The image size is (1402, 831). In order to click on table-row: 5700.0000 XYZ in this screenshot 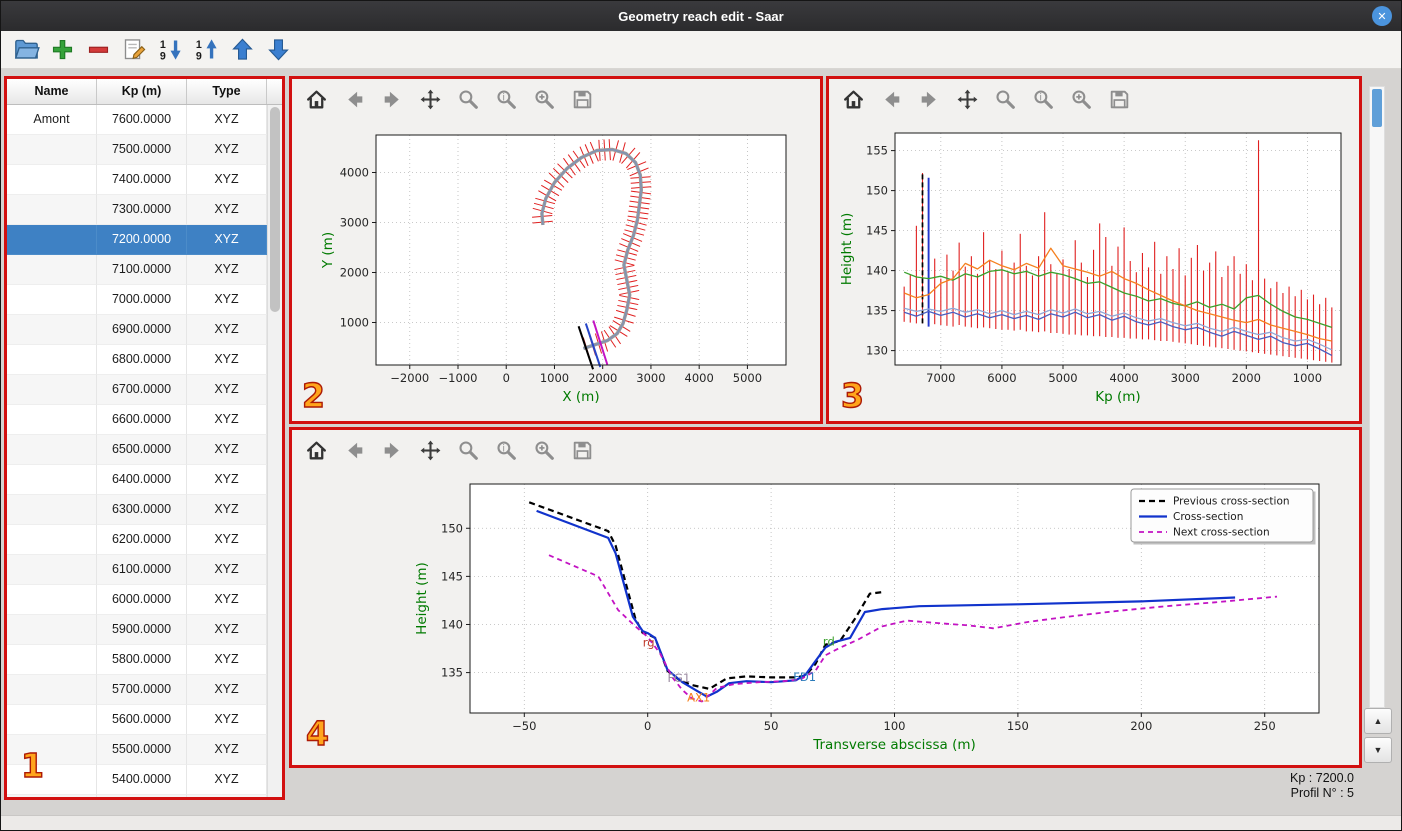, I will do `click(137, 690)`.